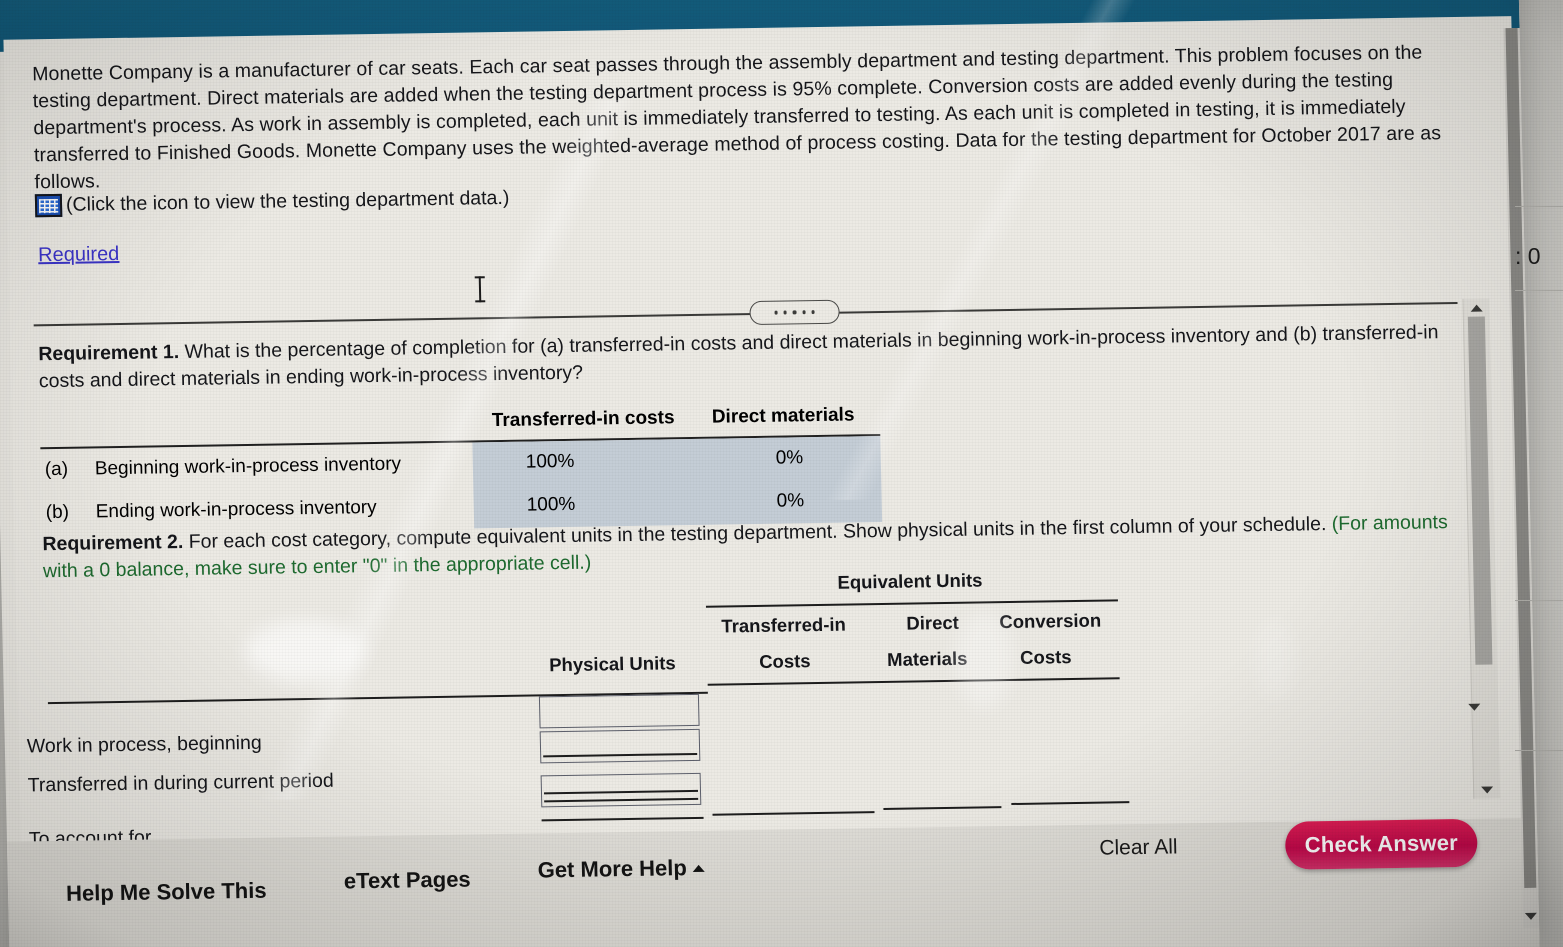 The height and width of the screenshot is (947, 1563). Describe the element at coordinates (910, 581) in the screenshot. I see `group-header-equivalent-units: Equivalent Units` at that location.